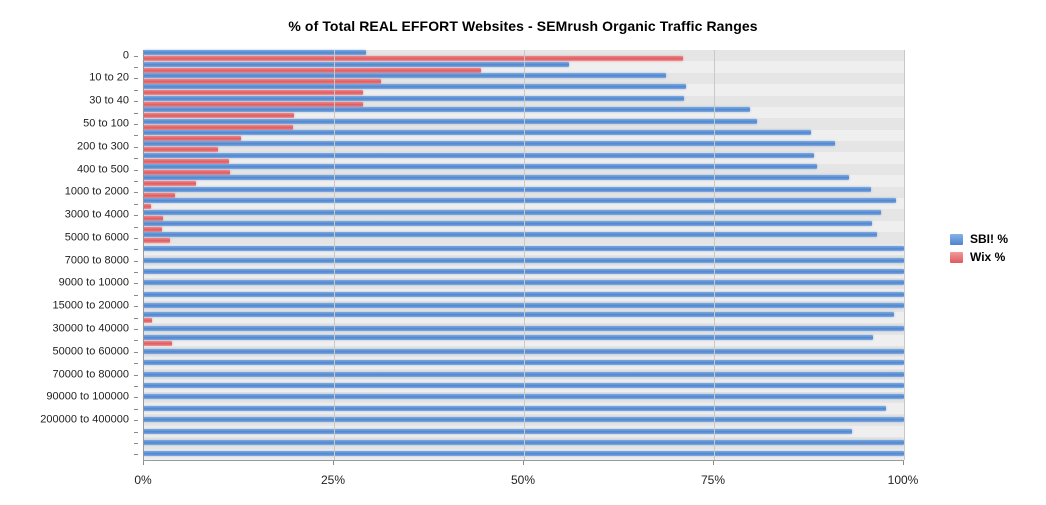 The image size is (1046, 505). I want to click on y-axis-label: 3000 to 4000, so click(96, 214).